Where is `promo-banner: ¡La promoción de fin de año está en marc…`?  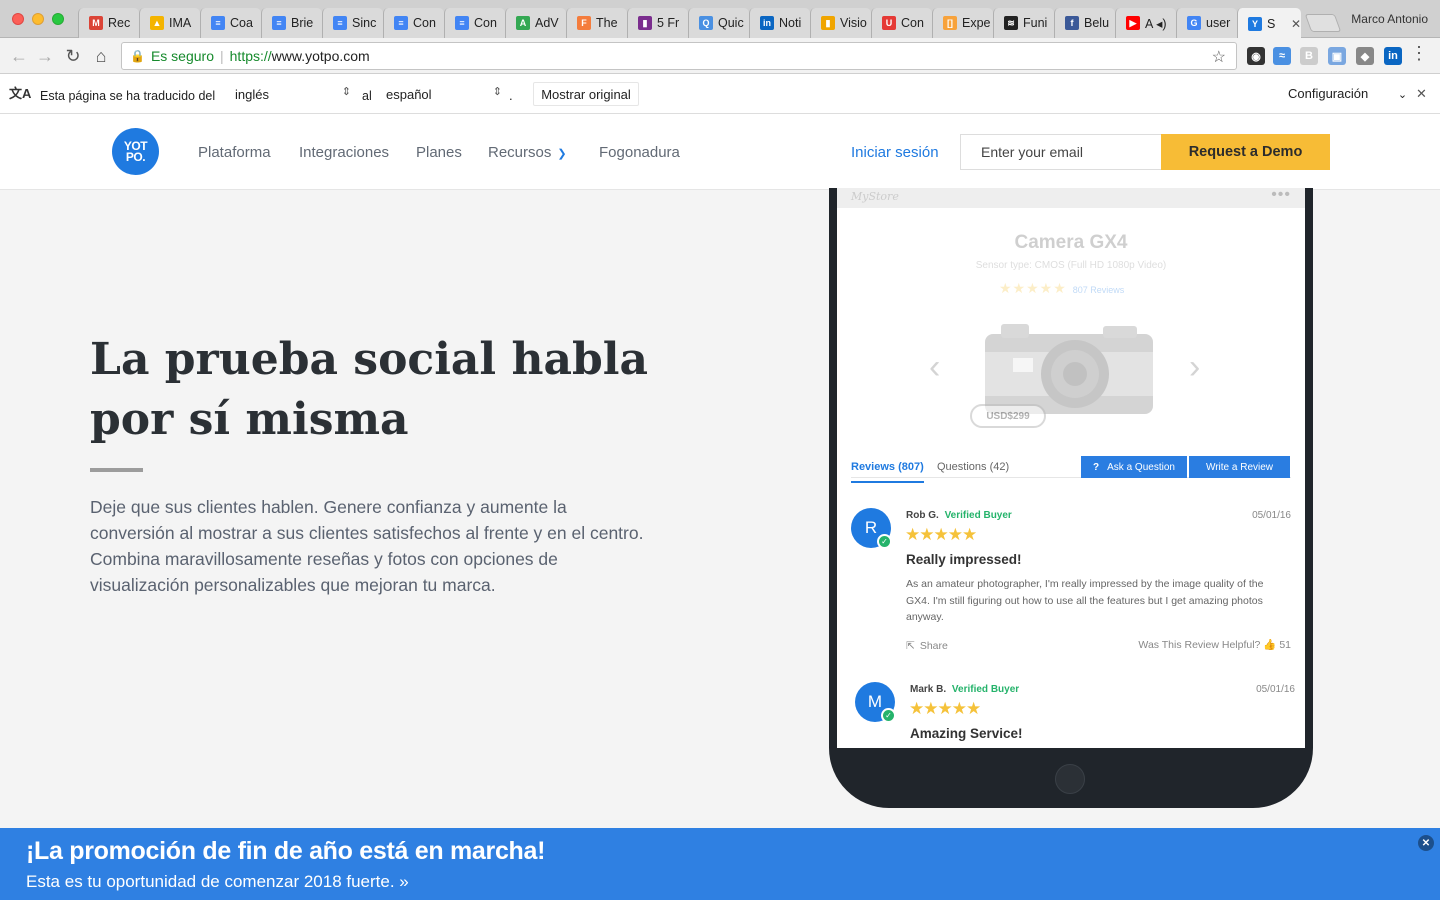 promo-banner: ¡La promoción de fin de año está en marc… is located at coordinates (720, 864).